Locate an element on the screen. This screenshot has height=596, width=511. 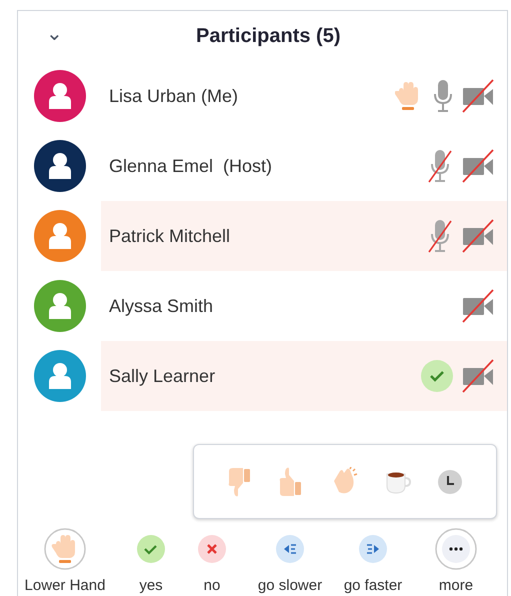
reaction-button: yes is located at coordinates (151, 561).